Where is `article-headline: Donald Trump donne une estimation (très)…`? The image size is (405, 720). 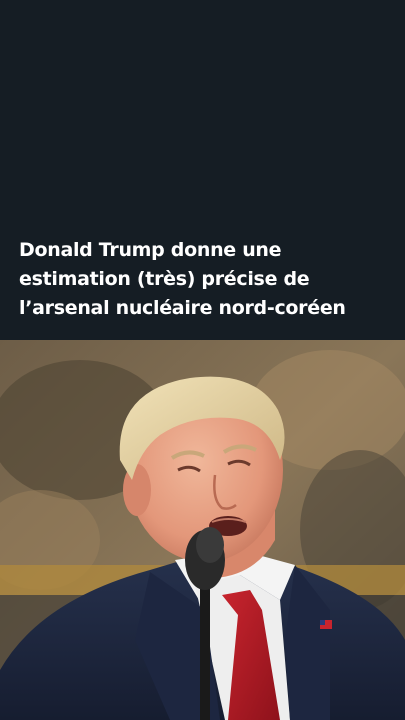
article-headline: Donald Trump donne une estimation (très)… is located at coordinates (182, 279).